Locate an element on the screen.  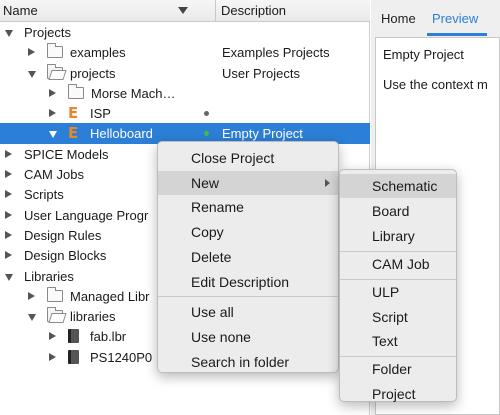
menu-item-label: Library is located at coordinates (393, 235).